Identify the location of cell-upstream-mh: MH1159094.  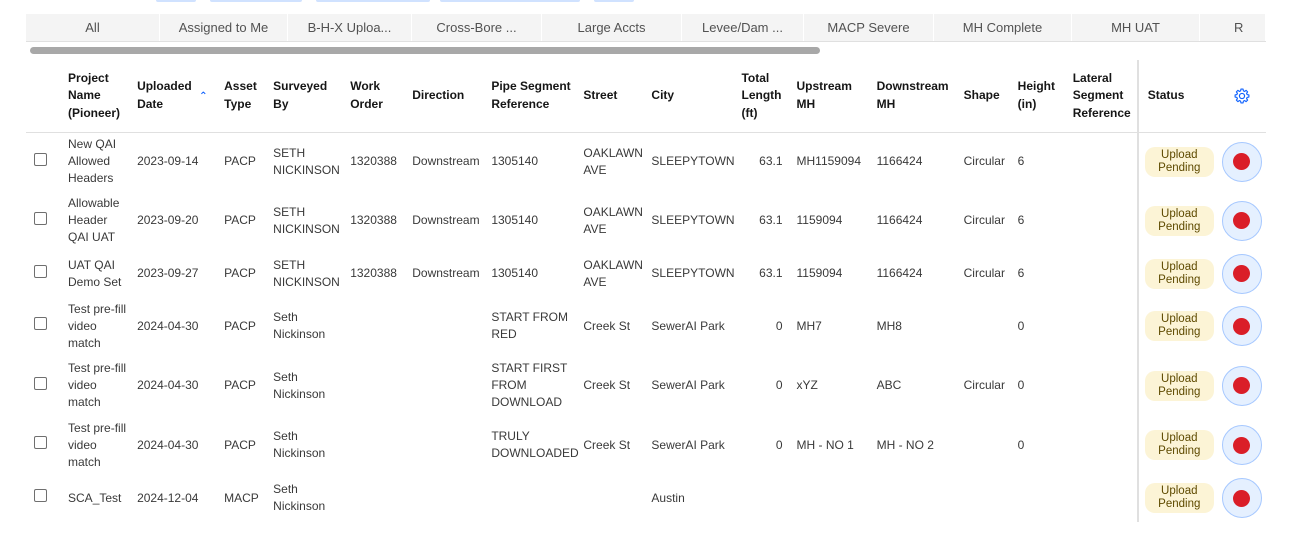
(829, 161).